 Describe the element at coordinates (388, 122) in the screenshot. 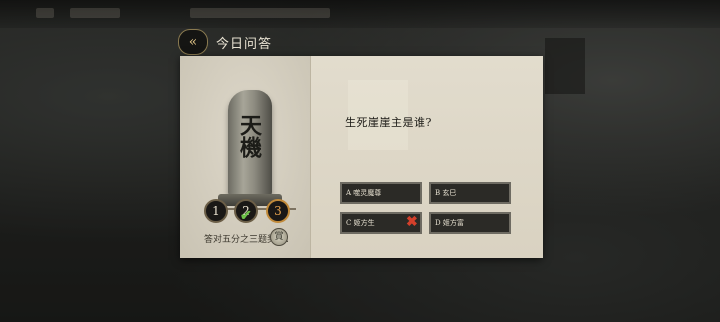

I see `question-text: 生死崖崖主是谁?` at that location.